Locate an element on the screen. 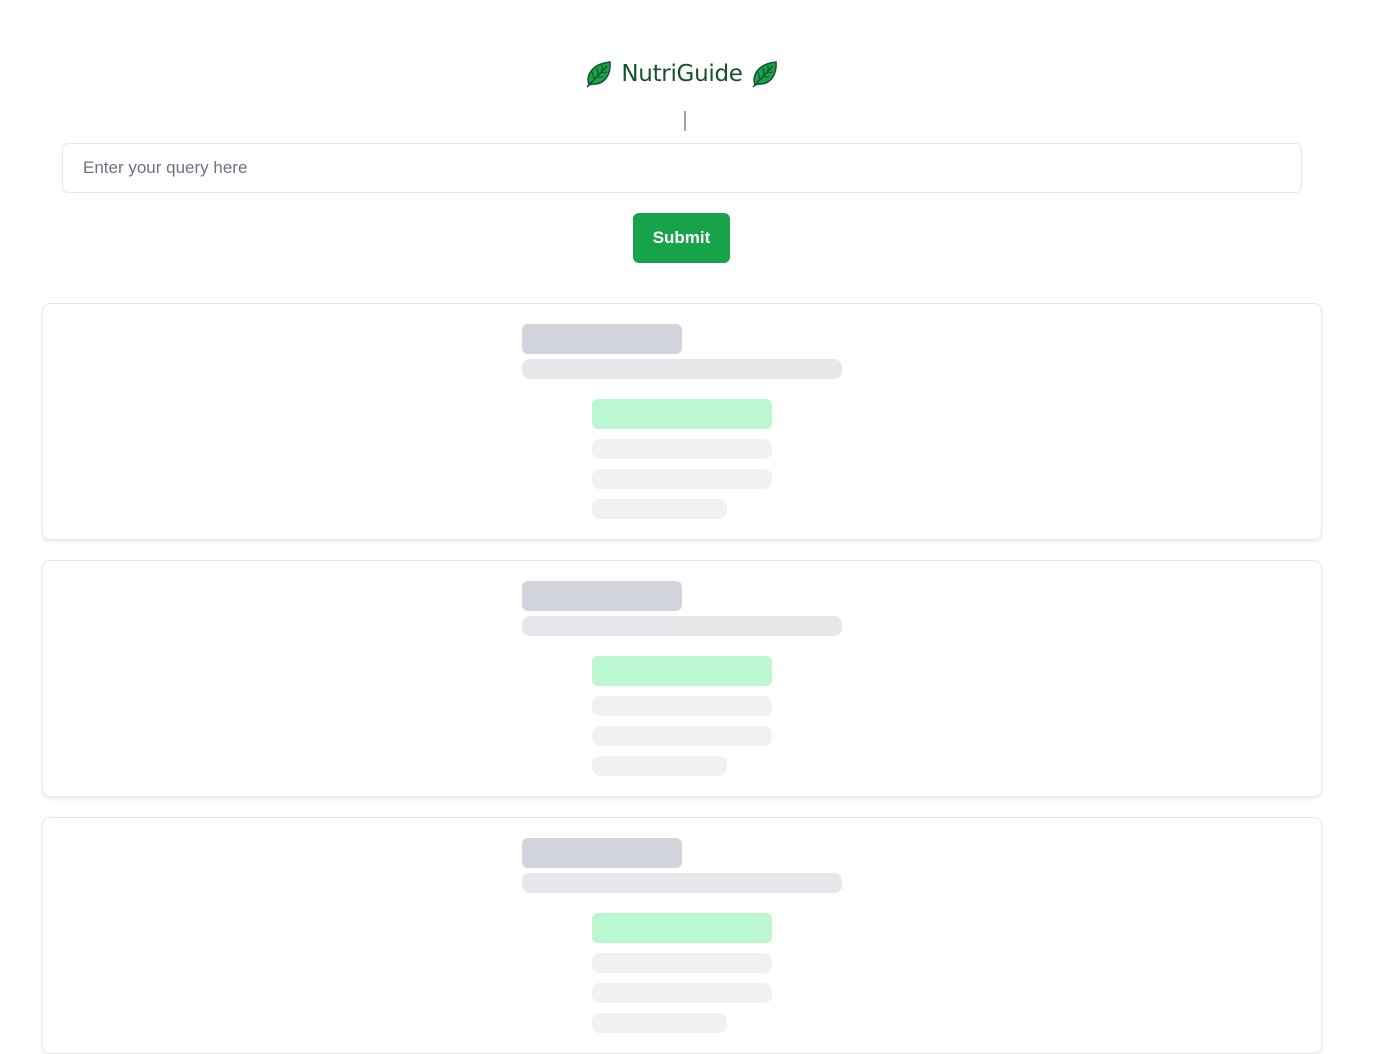  text-cursor-divider is located at coordinates (685, 121).